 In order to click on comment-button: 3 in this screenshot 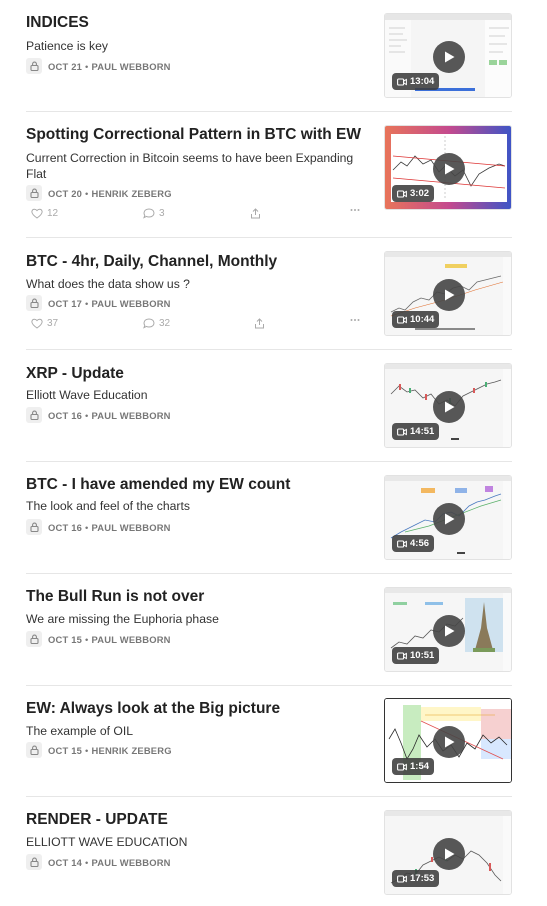, I will do `click(154, 213)`.